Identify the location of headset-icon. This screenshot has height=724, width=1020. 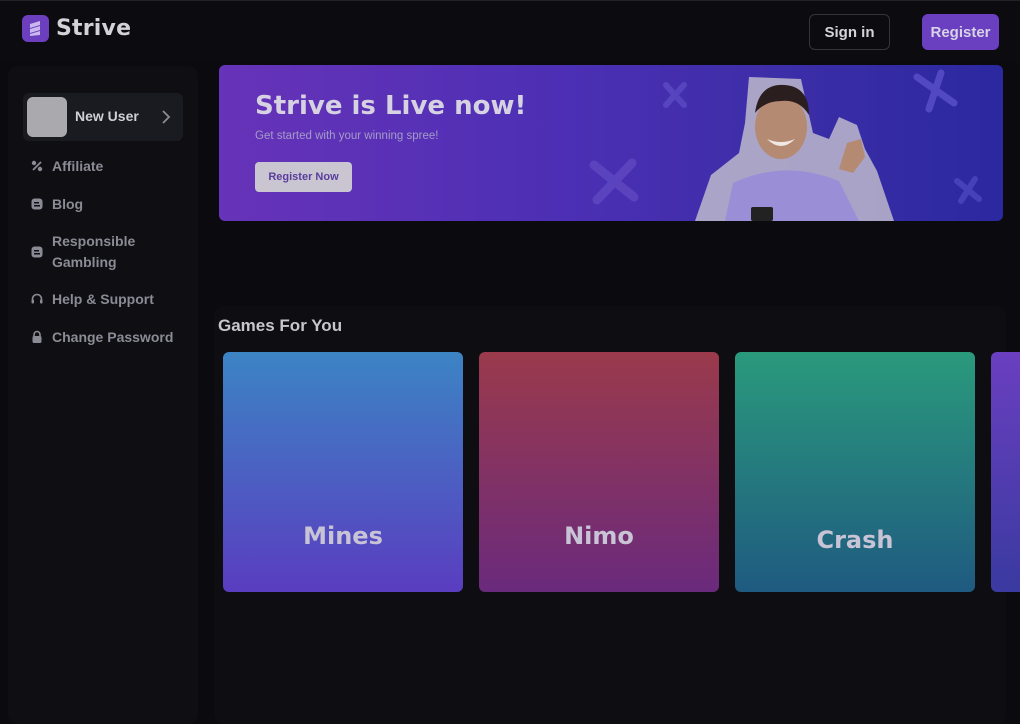
(37, 298).